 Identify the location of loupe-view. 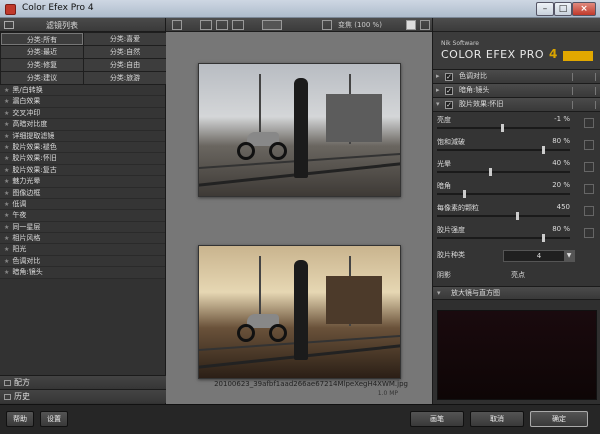
(517, 355).